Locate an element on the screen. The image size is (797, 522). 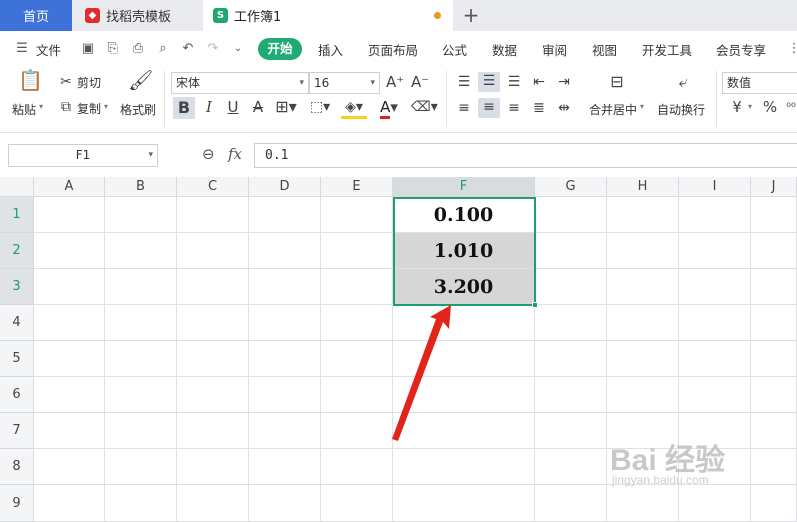
fill-color-icon: ◈▾ is located at coordinates (354, 108).